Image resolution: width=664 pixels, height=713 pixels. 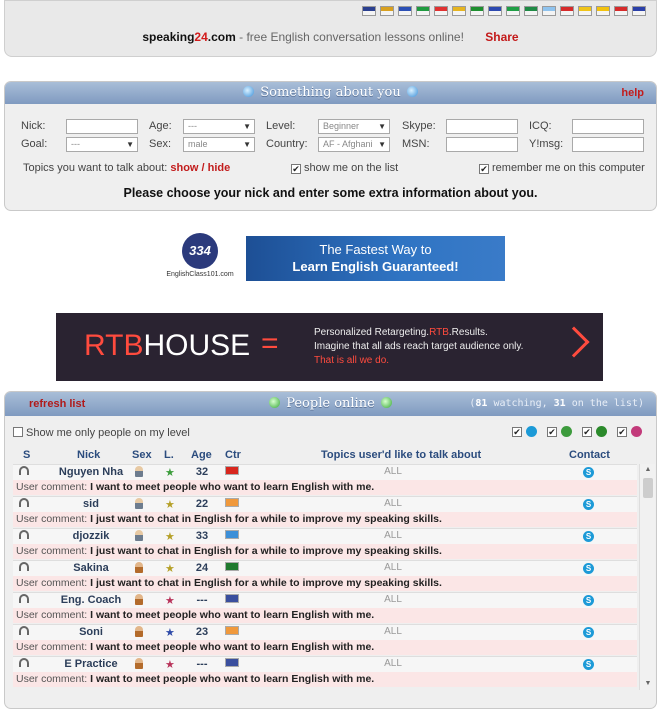 I want to click on table-row: Sakina ★ 24 ALL S, so click(x=325, y=568).